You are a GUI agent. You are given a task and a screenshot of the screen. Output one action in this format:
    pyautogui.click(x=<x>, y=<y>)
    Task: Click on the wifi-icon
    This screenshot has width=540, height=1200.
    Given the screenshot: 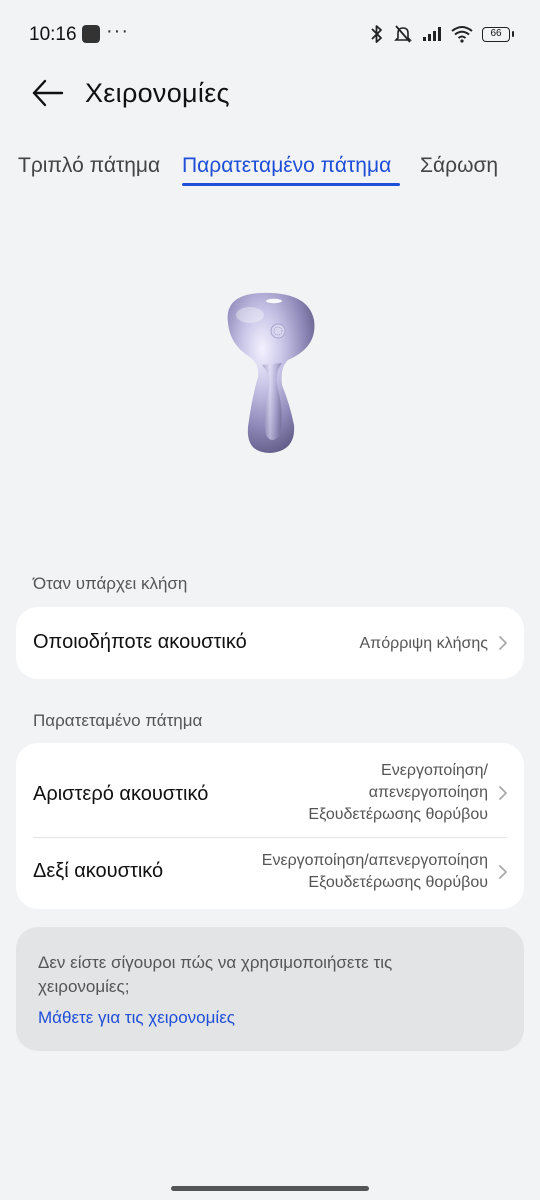 What is the action you would take?
    pyautogui.click(x=462, y=34)
    